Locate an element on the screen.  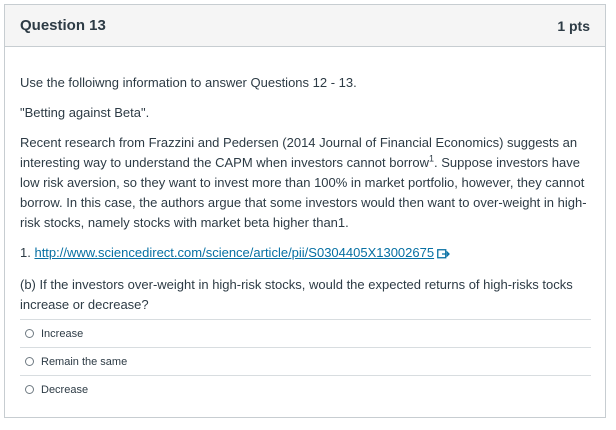
answer-option-decrease: Decrease is located at coordinates (305, 389).